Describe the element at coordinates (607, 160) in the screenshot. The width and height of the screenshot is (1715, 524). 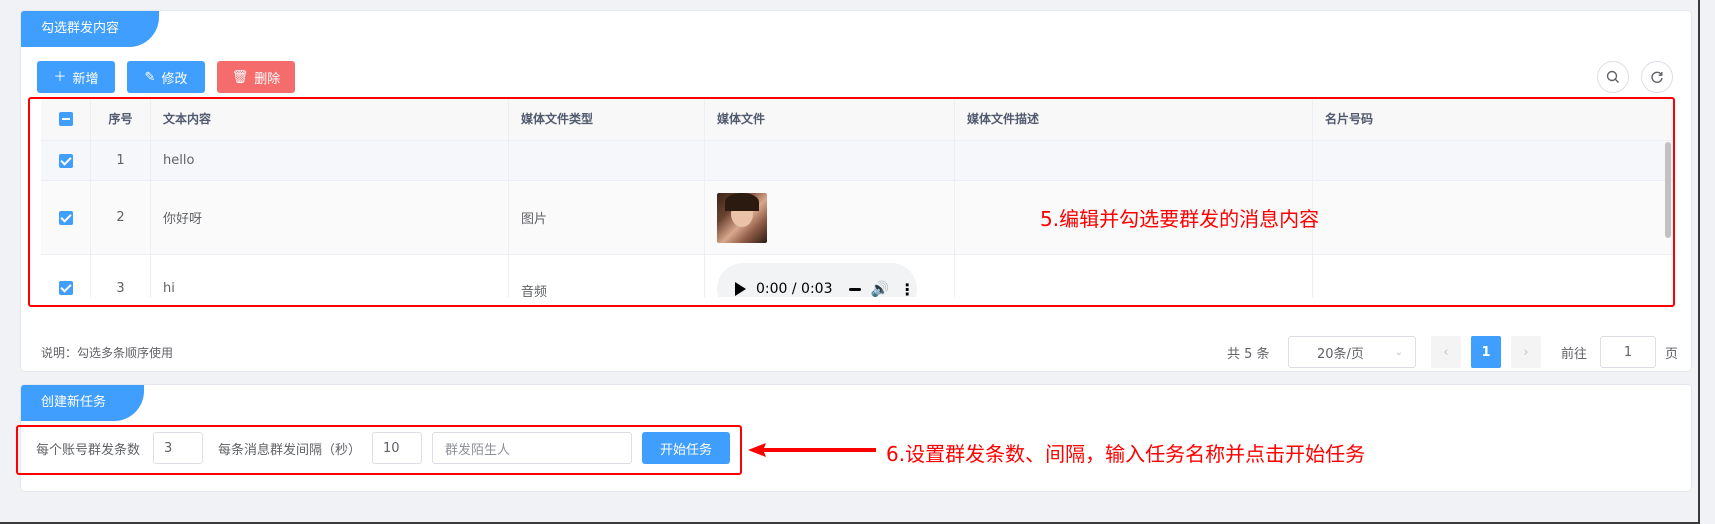
I see `row-media-type` at that location.